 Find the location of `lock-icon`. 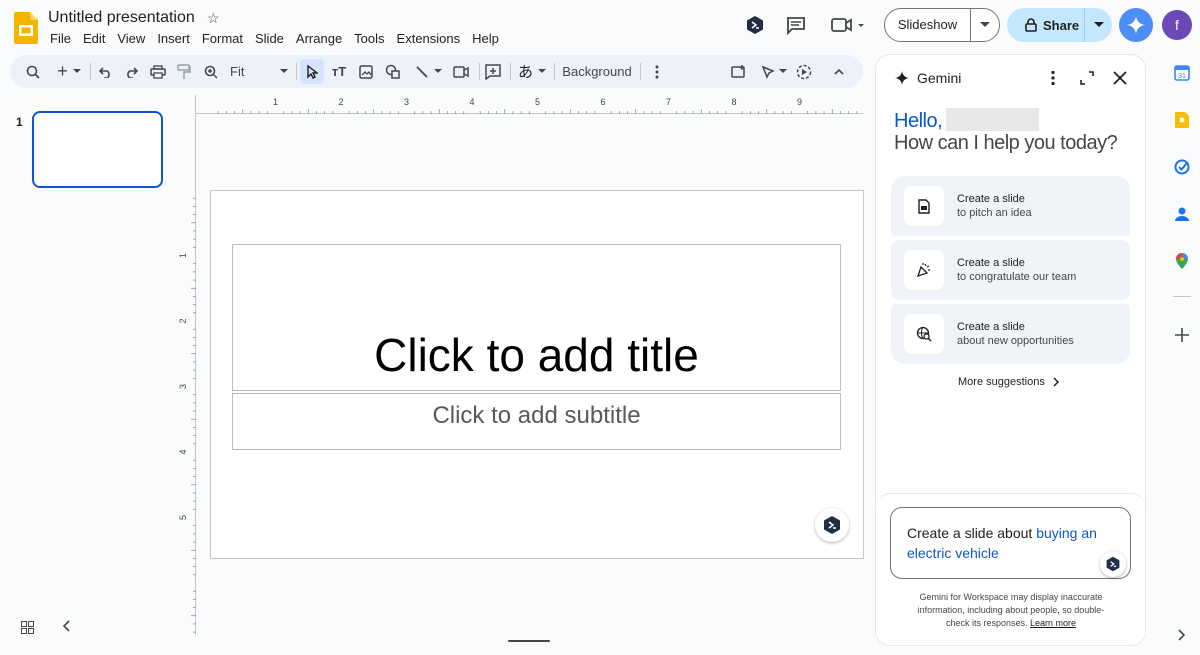

lock-icon is located at coordinates (1031, 25).